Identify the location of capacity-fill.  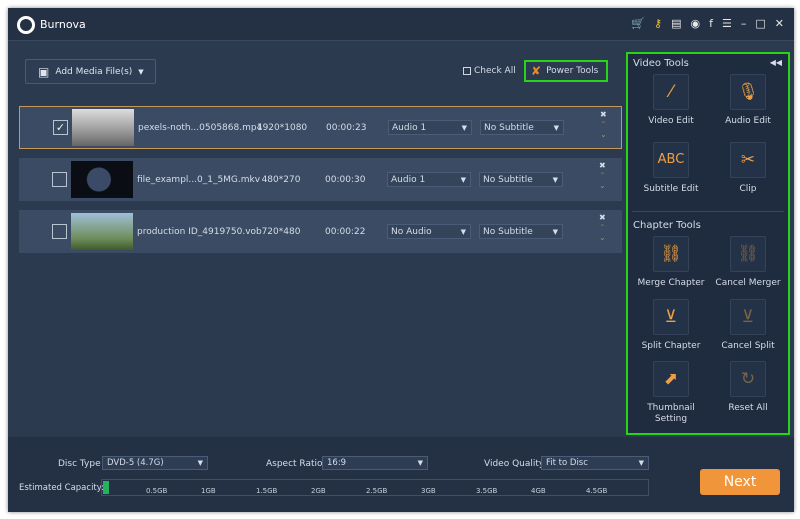
(106, 487).